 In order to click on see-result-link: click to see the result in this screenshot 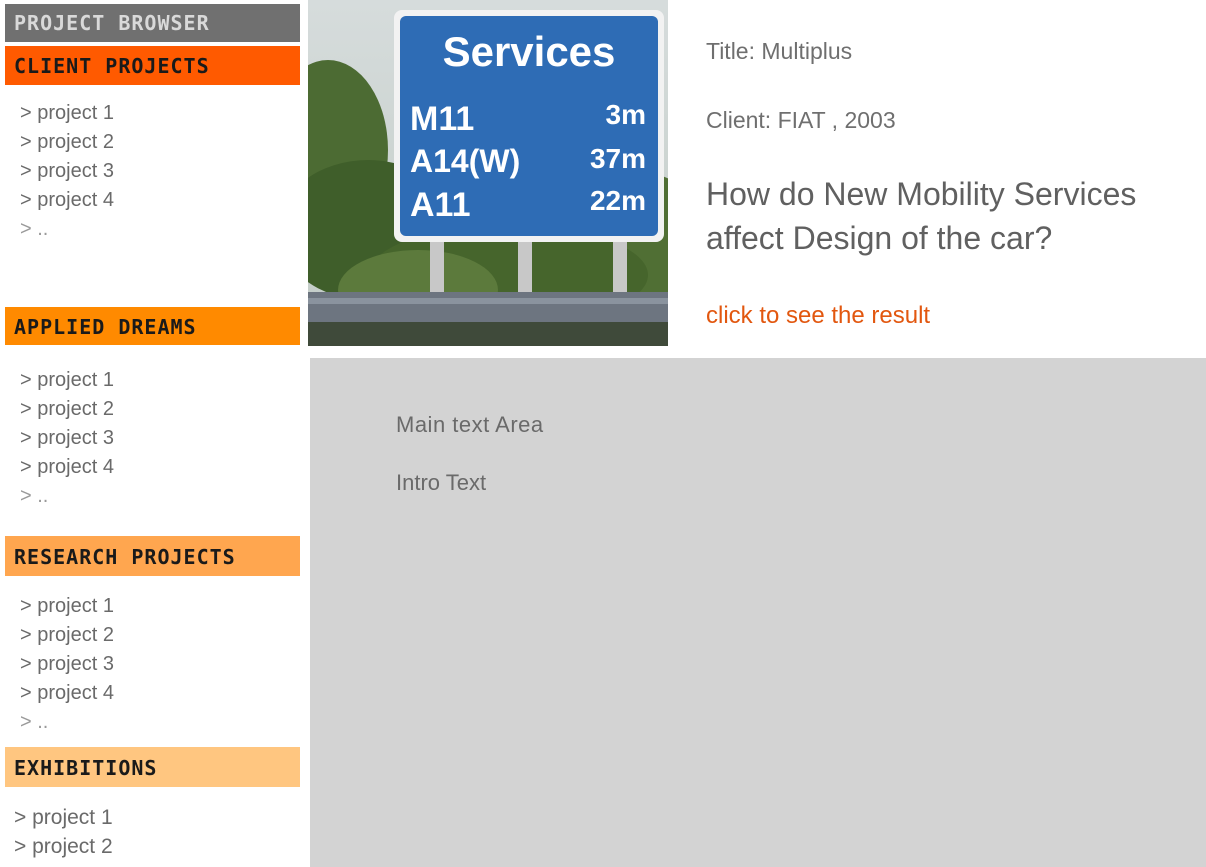, I will do `click(818, 316)`.